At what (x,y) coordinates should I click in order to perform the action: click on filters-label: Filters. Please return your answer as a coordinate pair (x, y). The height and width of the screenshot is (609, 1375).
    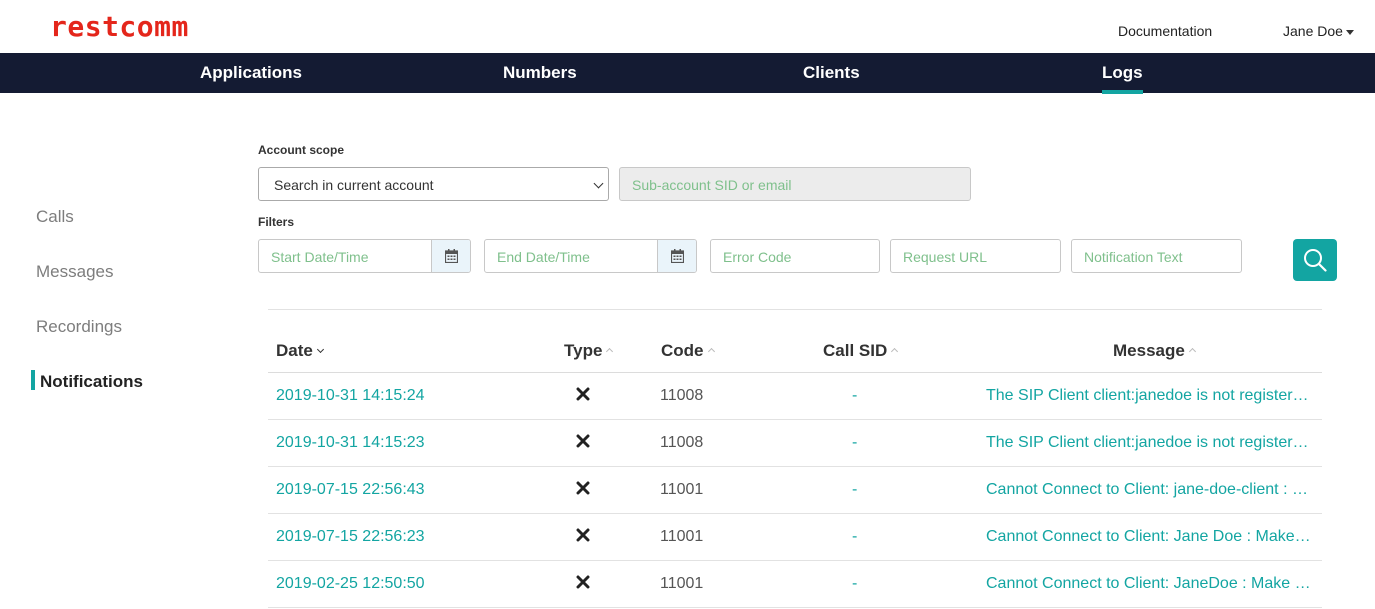
    Looking at the image, I should click on (276, 222).